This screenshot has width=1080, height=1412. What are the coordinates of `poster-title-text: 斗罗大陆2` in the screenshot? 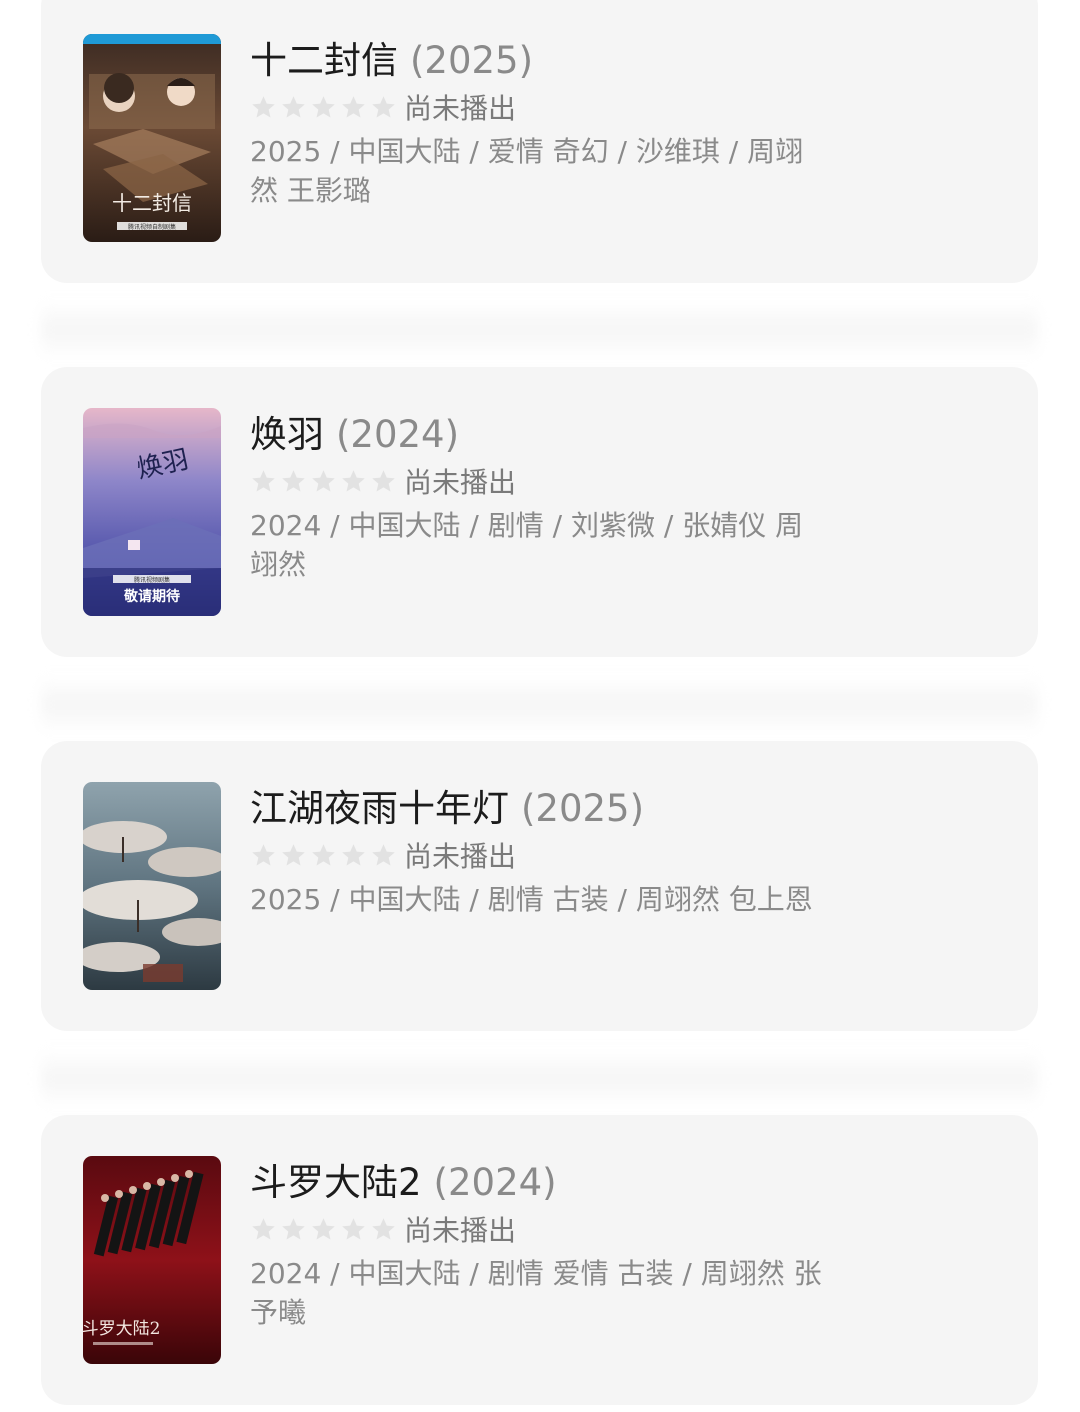 It's located at (121, 1329).